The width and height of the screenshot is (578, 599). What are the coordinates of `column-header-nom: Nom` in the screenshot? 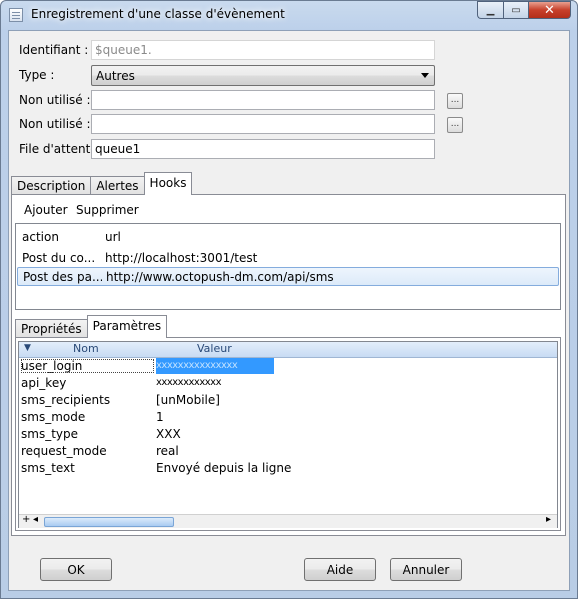 It's located at (86, 348).